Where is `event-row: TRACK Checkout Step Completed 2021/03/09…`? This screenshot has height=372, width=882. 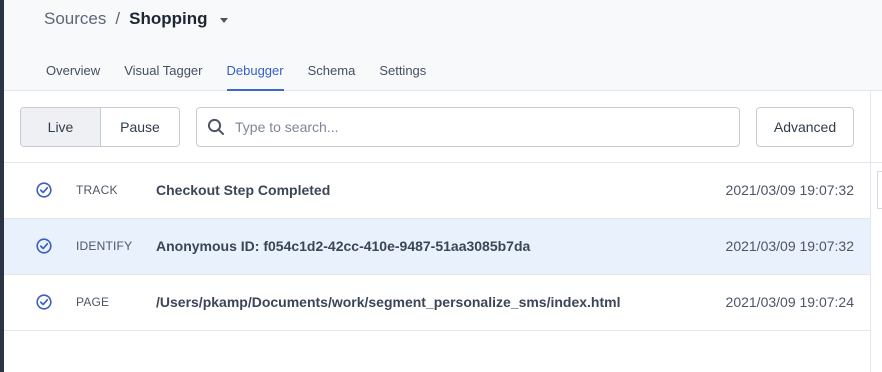
event-row: TRACK Checkout Step Completed 2021/03/09… is located at coordinates (437, 191).